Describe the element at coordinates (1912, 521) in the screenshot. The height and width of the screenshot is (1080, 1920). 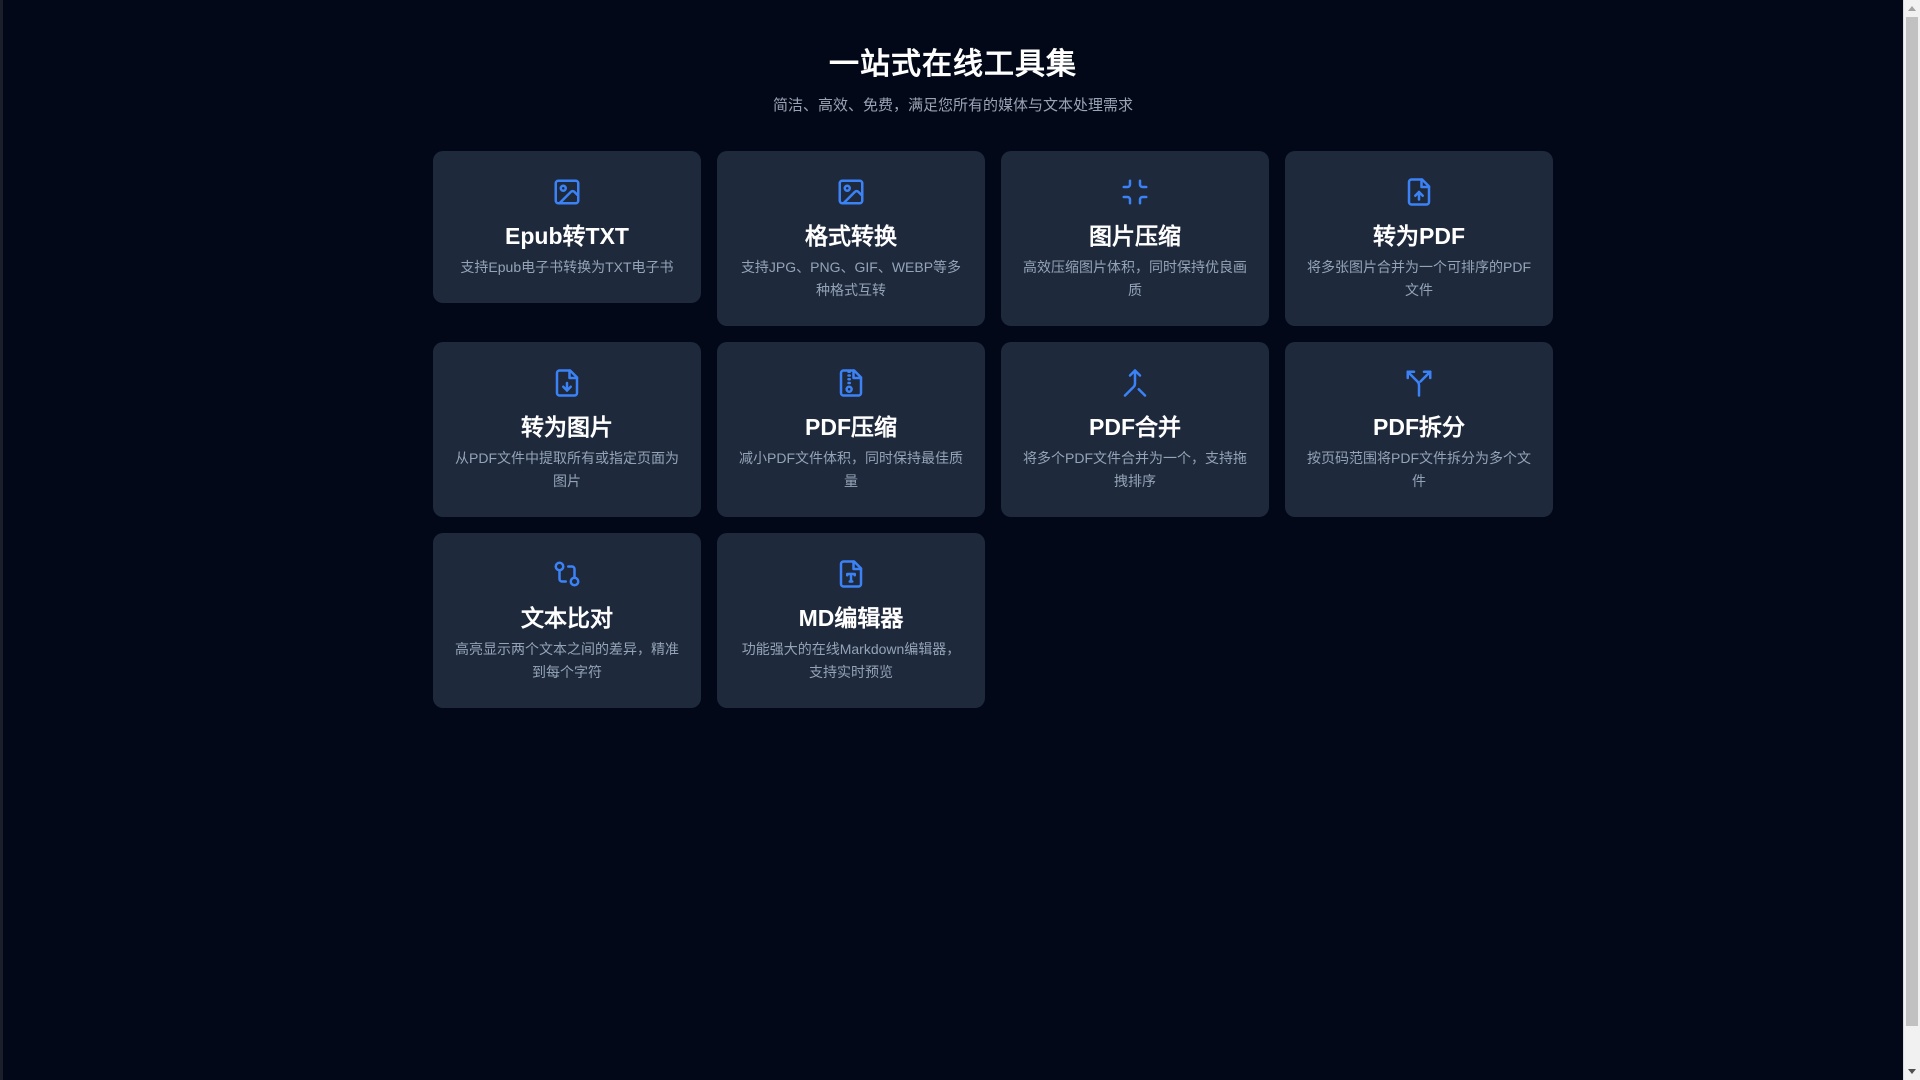
I see `scrollbar-thumb` at that location.